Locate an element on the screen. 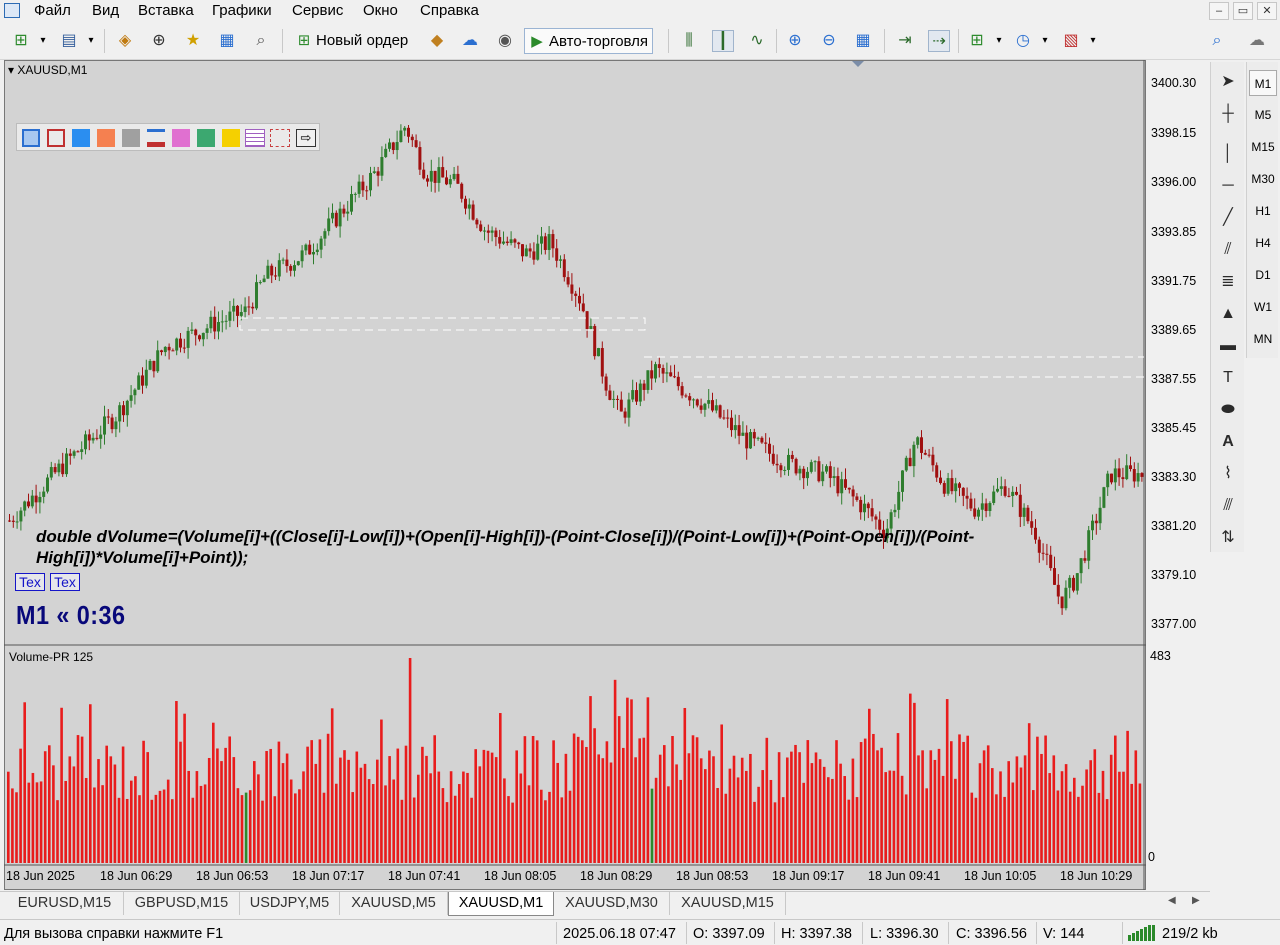 Image resolution: width=1280 pixels, height=945 pixels. arrow-right-icon: ⇨ is located at coordinates (306, 138).